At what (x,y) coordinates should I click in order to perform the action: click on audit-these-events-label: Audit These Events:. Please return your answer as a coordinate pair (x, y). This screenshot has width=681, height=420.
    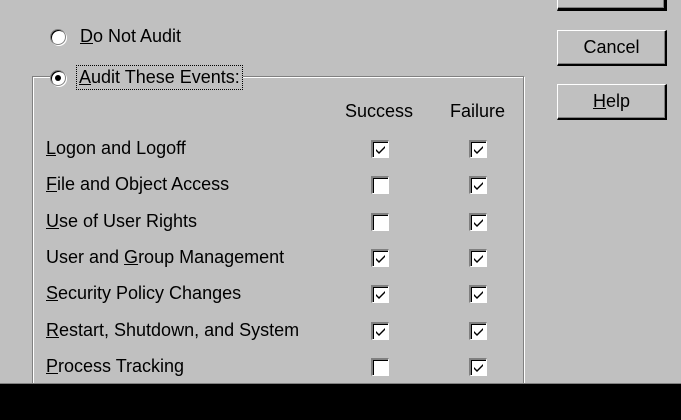
    Looking at the image, I should click on (159, 77).